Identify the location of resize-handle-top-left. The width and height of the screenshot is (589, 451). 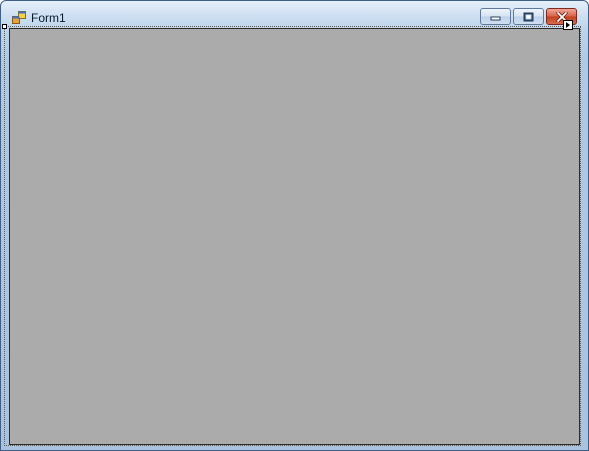
(4, 26).